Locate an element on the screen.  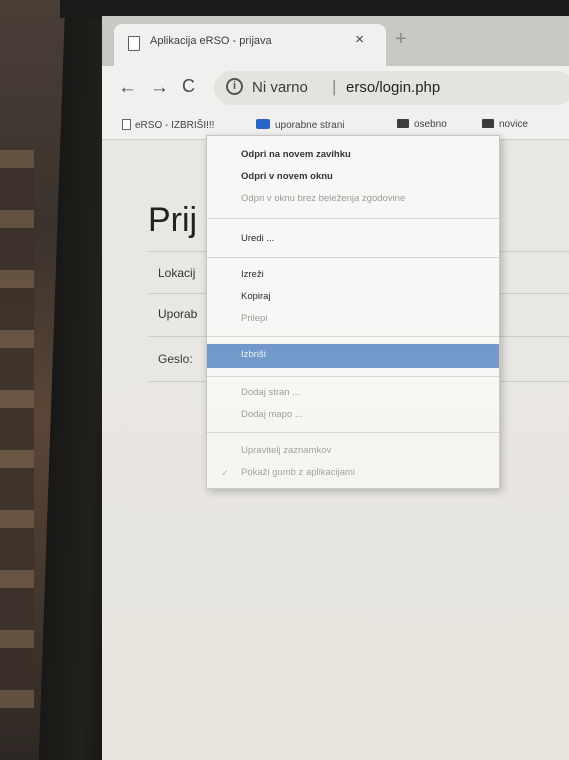
toolbar: ← → C i Ni varno | erso/login.php is located at coordinates (335, 88).